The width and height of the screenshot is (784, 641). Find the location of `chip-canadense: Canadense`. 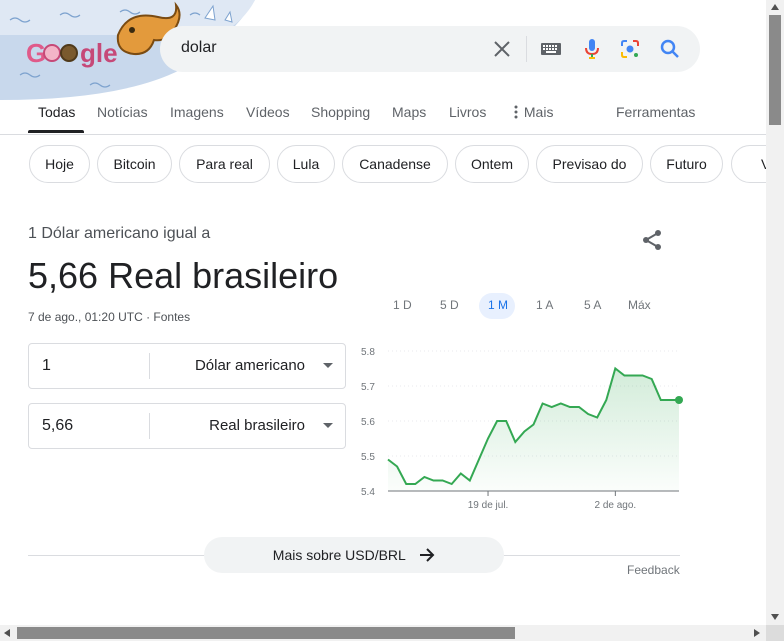

chip-canadense: Canadense is located at coordinates (395, 164).